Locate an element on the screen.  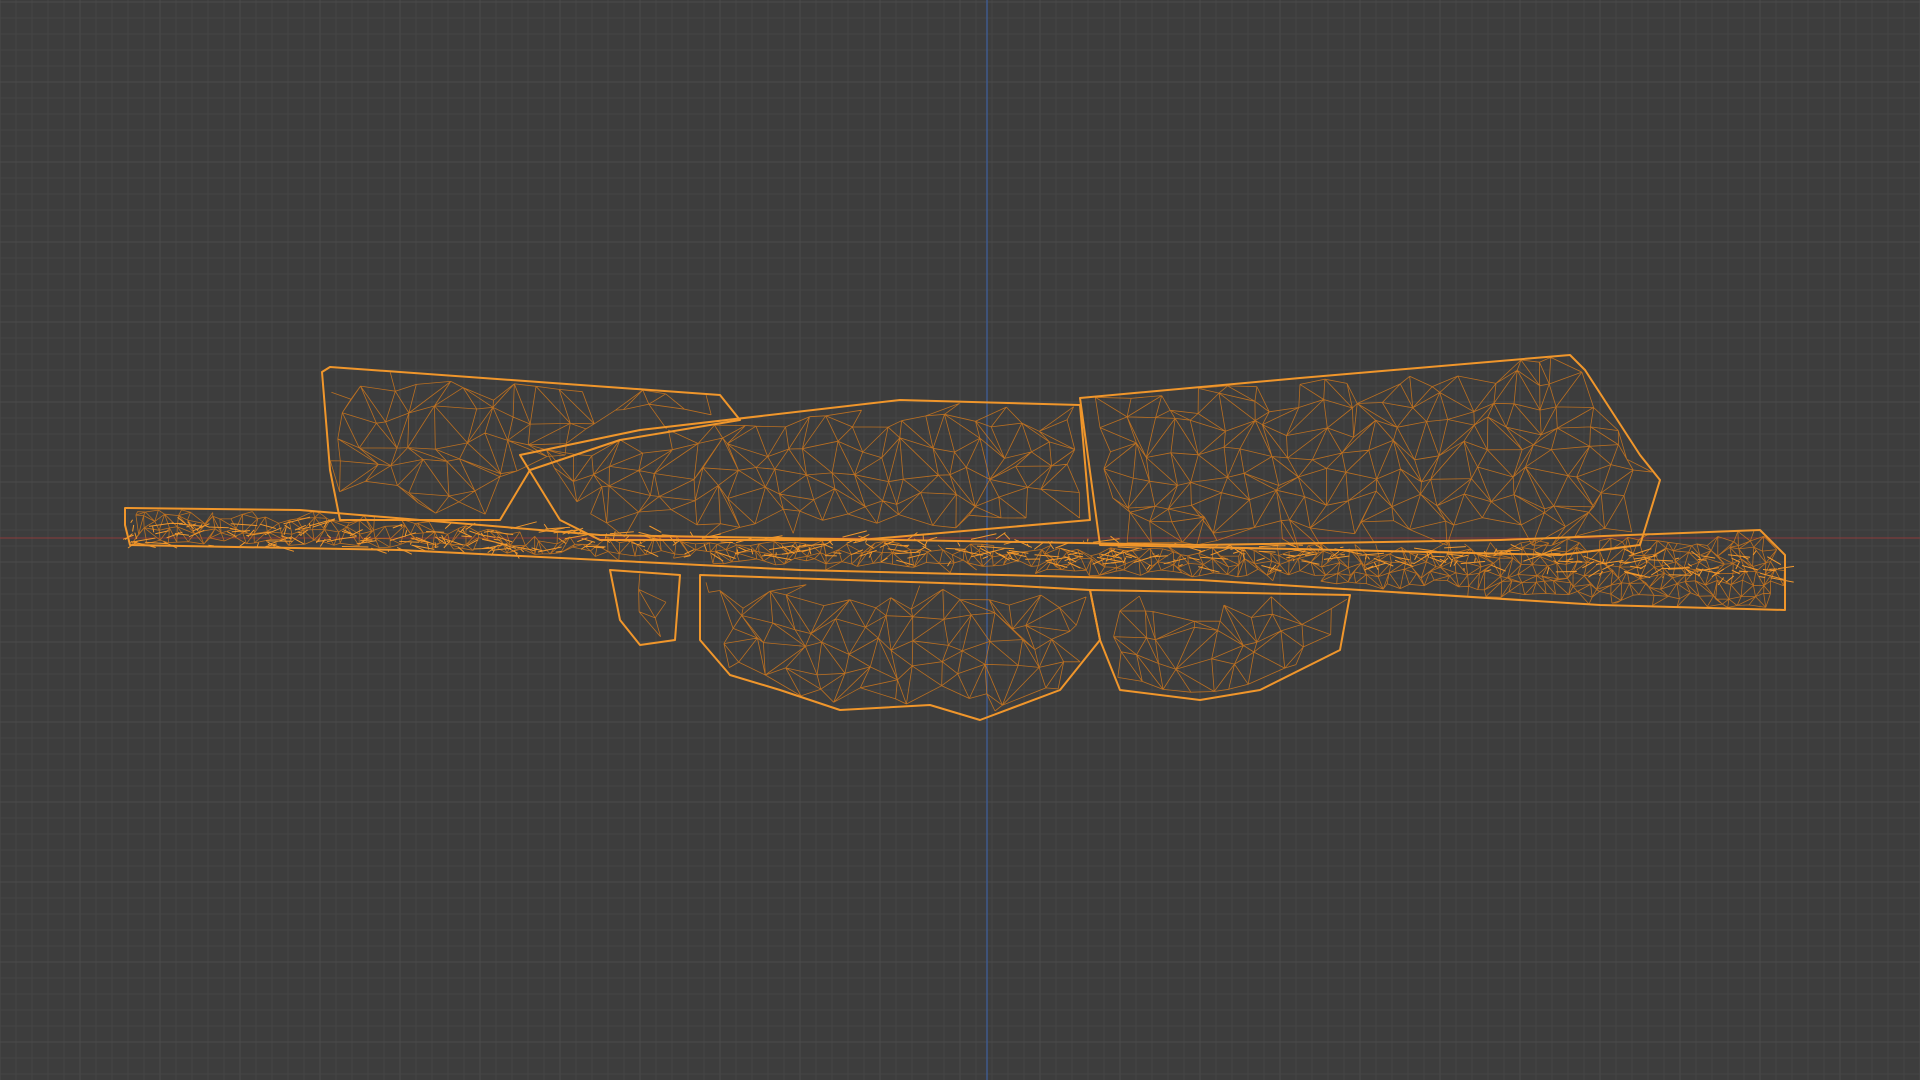
mesh-outline-part is located at coordinates (645, 607).